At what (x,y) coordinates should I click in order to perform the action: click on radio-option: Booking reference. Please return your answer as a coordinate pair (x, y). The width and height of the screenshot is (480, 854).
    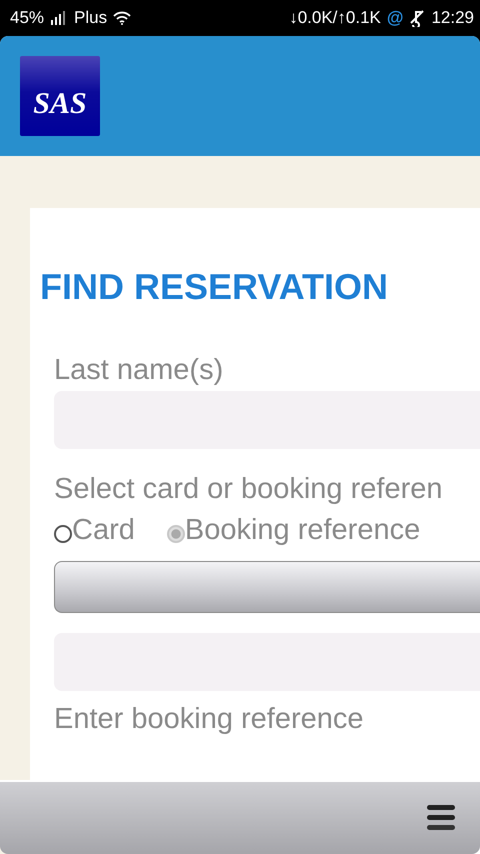
    Looking at the image, I should click on (293, 530).